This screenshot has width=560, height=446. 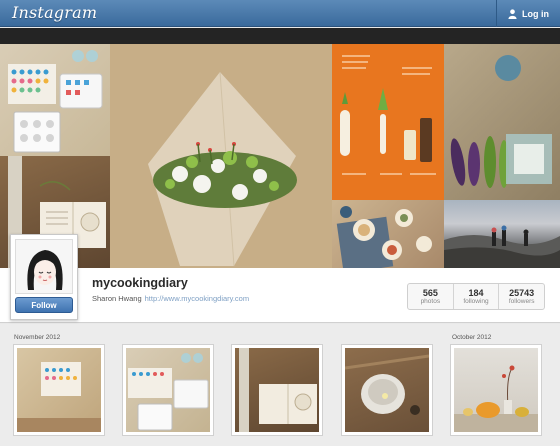 What do you see at coordinates (430, 293) in the screenshot?
I see `stat-value: 565` at bounding box center [430, 293].